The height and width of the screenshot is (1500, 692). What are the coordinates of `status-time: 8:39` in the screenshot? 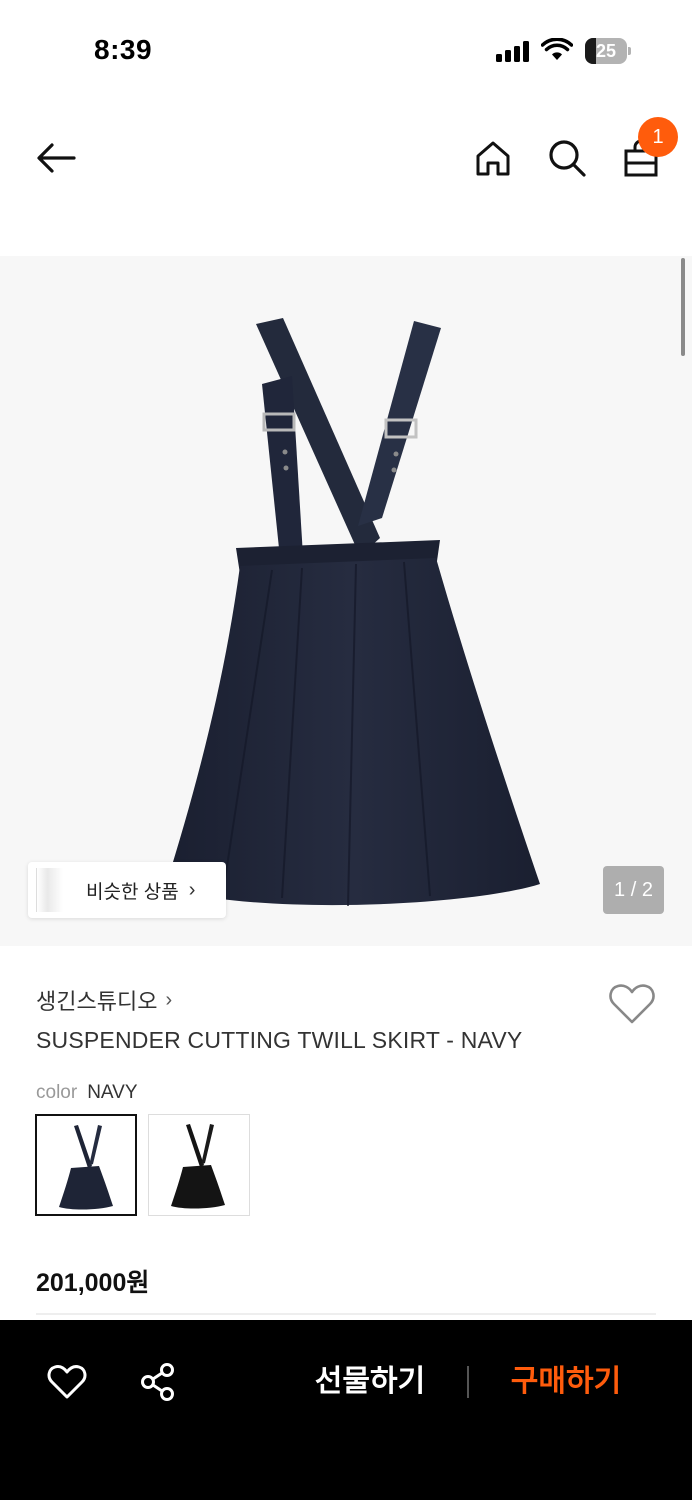 It's located at (123, 49).